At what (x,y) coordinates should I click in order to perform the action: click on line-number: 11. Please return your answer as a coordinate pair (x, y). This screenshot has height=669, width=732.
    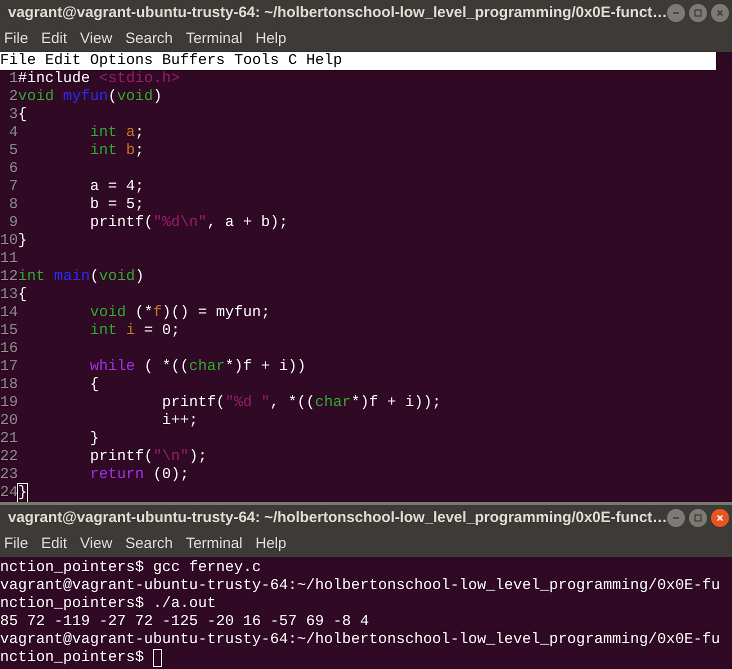
    Looking at the image, I should click on (9, 259).